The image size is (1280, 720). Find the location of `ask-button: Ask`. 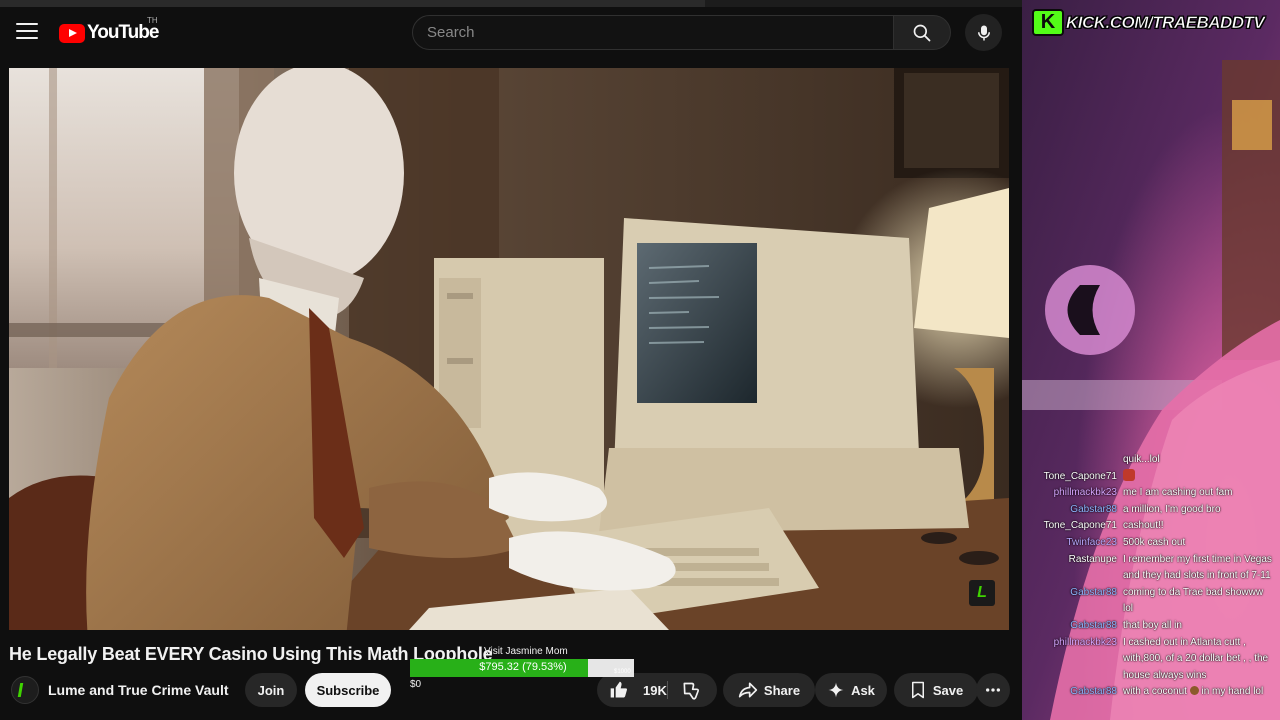

ask-button: Ask is located at coordinates (851, 690).